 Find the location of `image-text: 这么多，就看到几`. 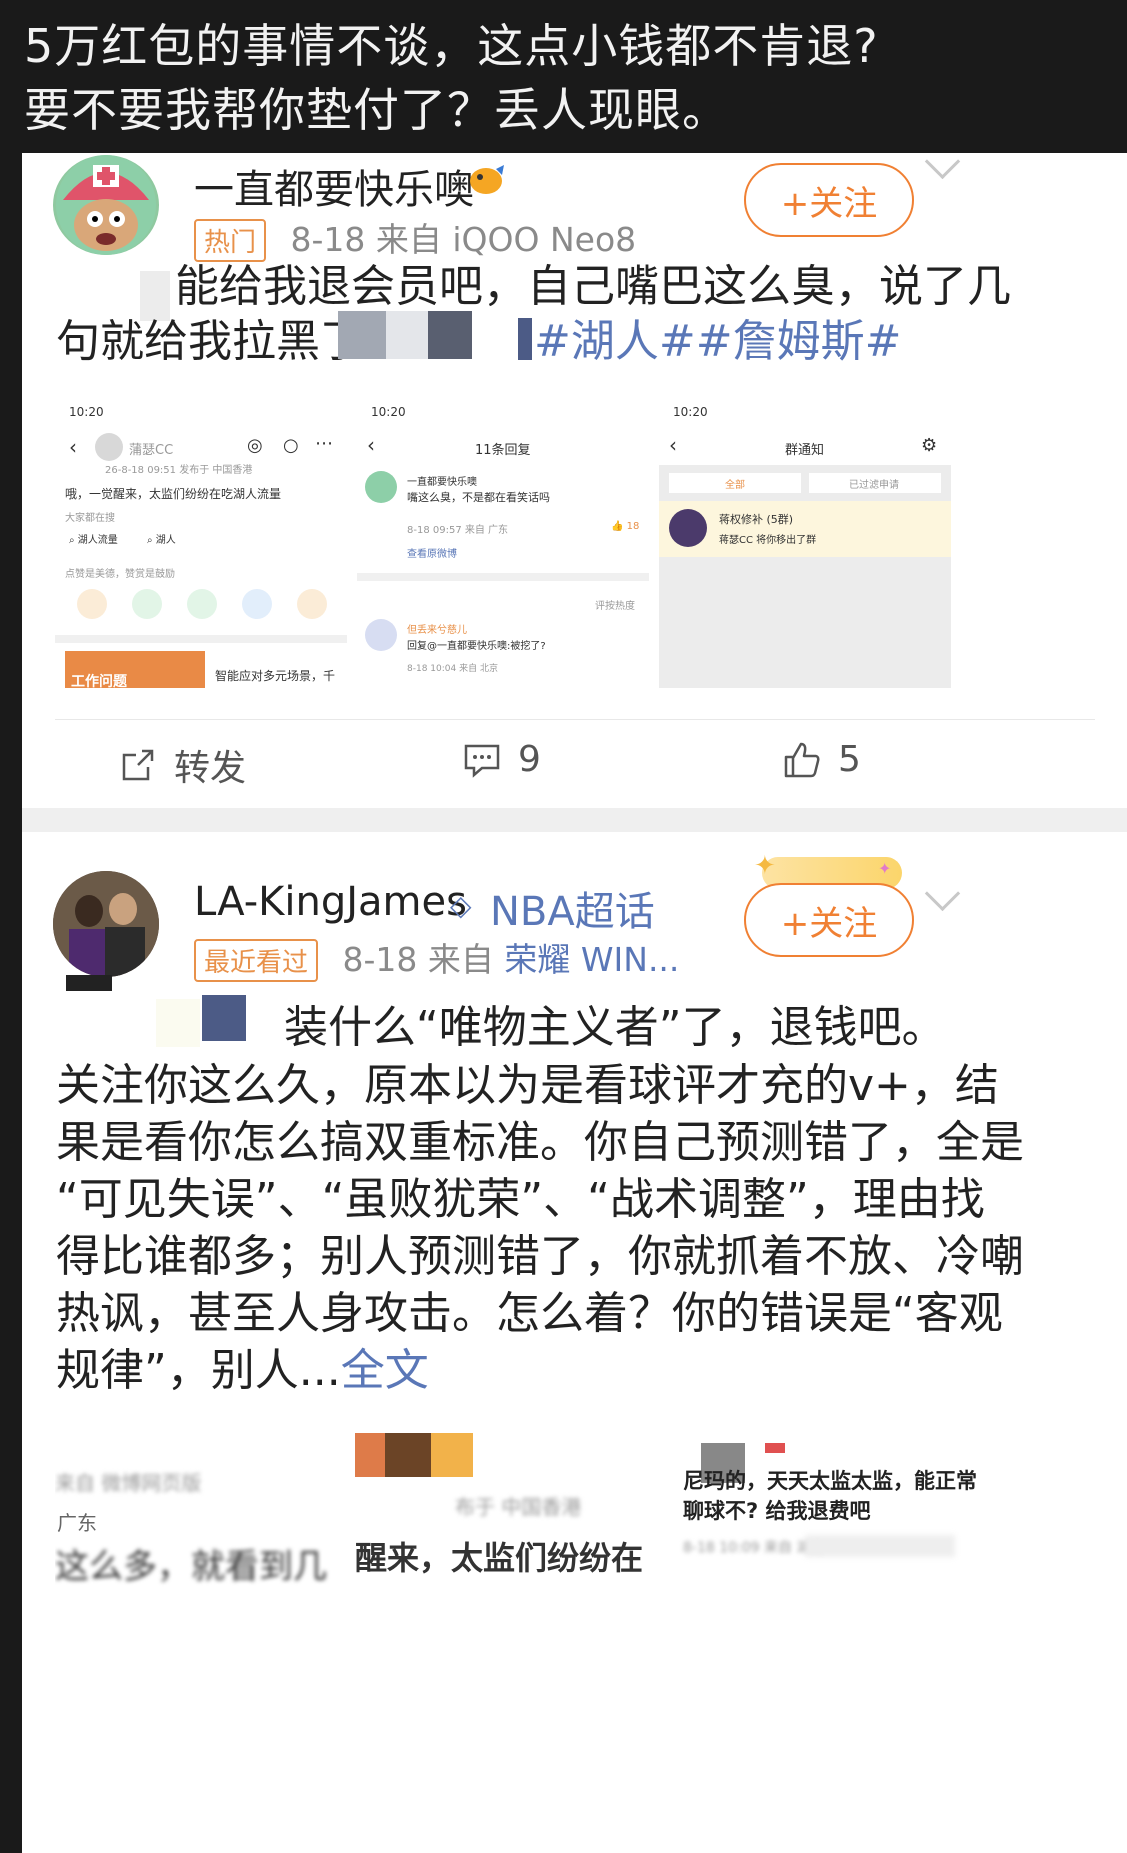

image-text: 这么多，就看到几 is located at coordinates (191, 1567).